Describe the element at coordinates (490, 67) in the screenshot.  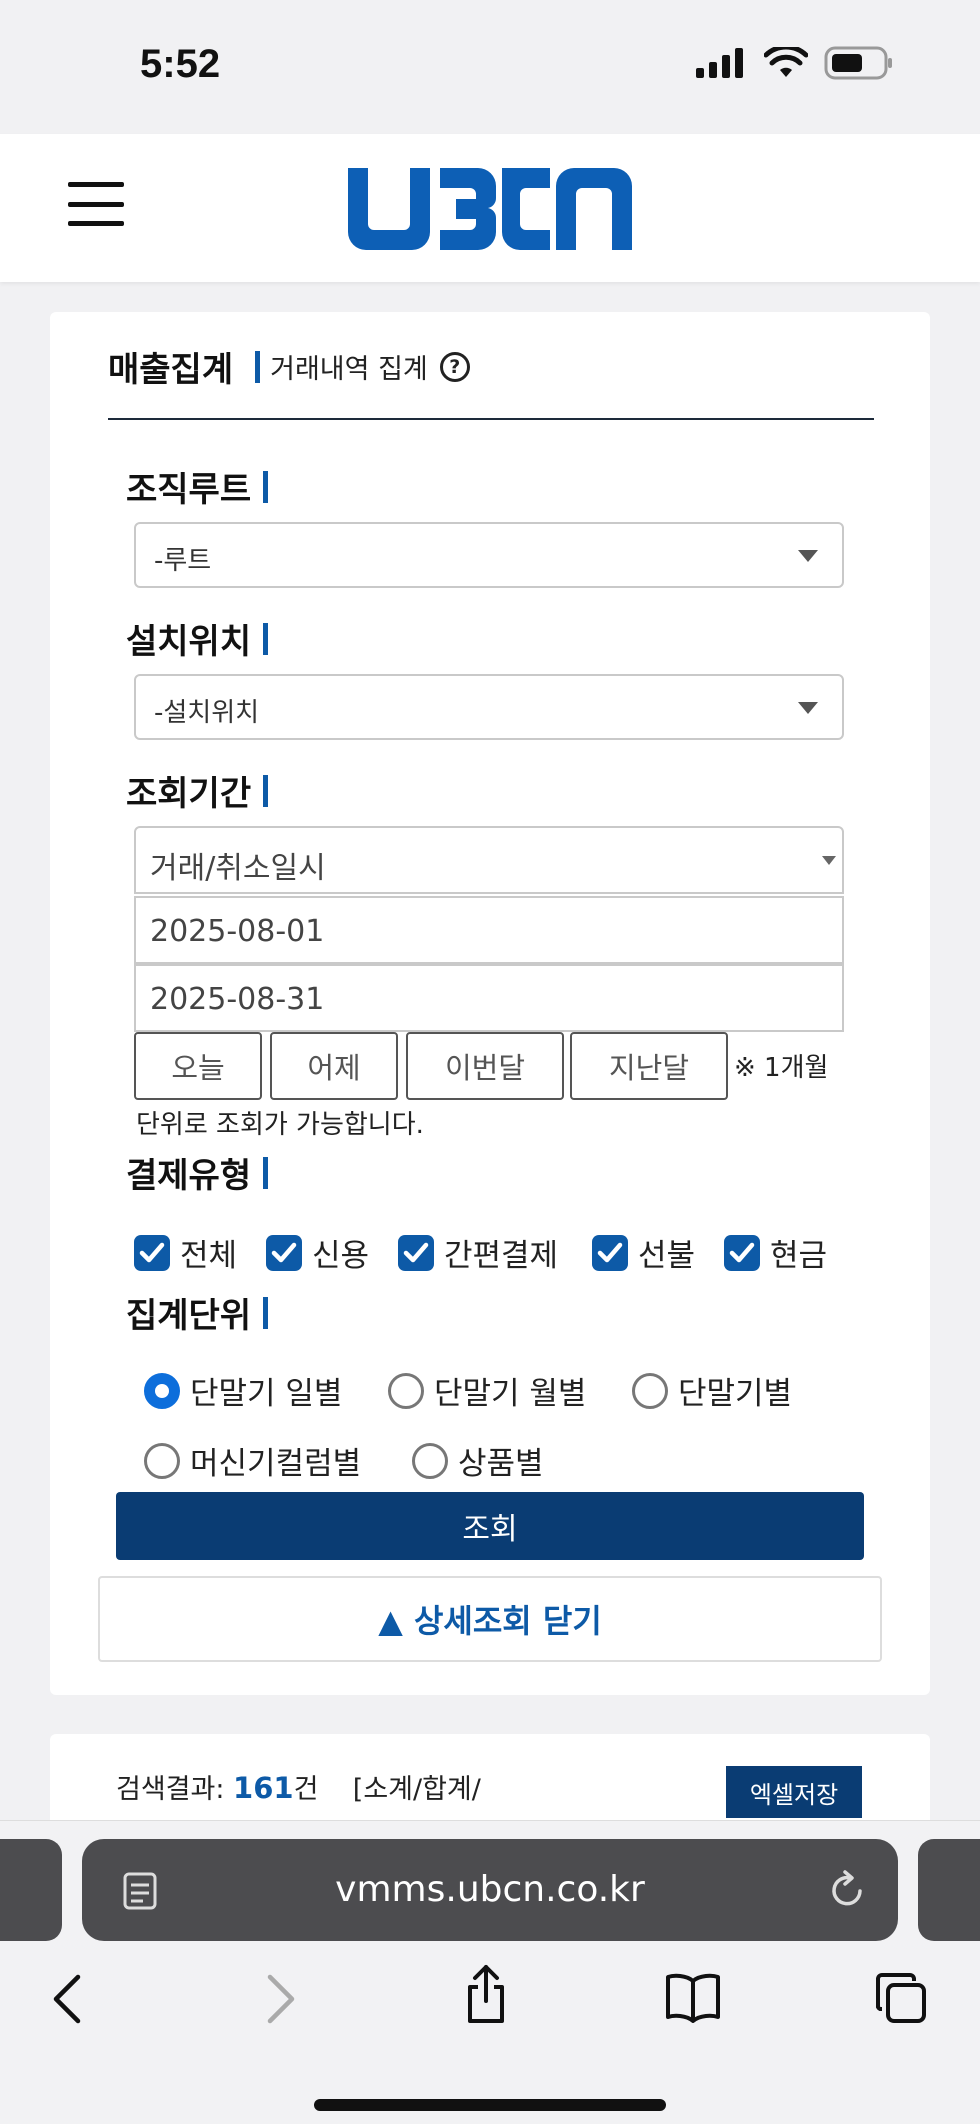
I see `status-bar: 5:52` at that location.